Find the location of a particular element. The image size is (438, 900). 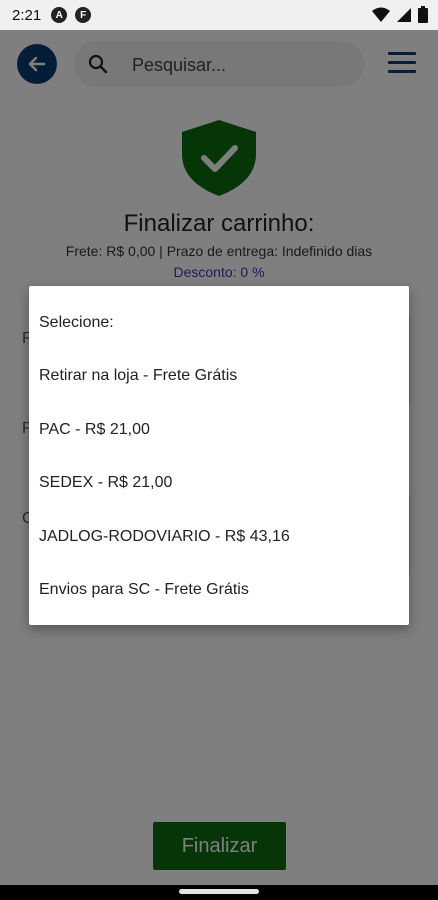

system-nav-bar is located at coordinates (219, 892).